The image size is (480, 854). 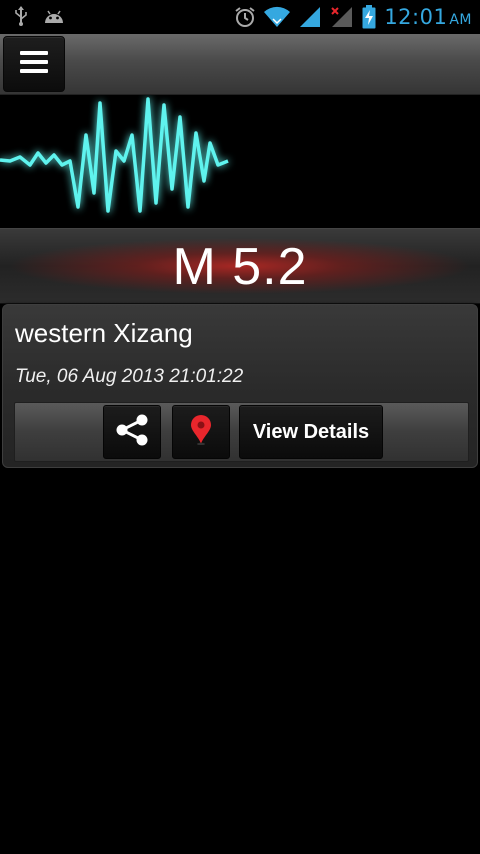 I want to click on status-system: 12:01 AM, so click(x=353, y=18).